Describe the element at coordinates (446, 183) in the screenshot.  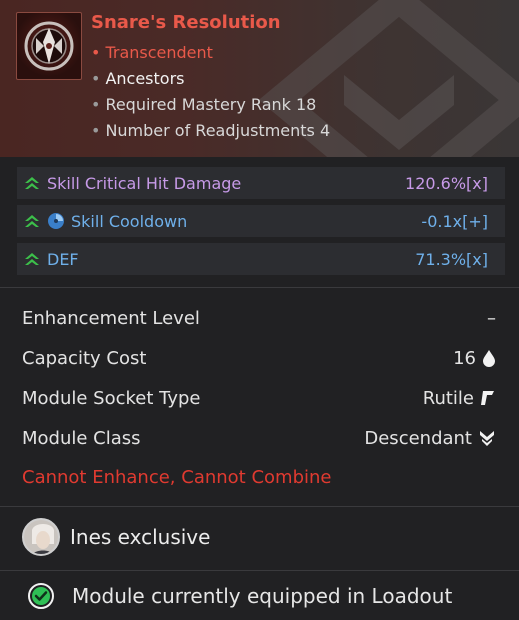
I see `stat-value: 120.6%[x]` at that location.